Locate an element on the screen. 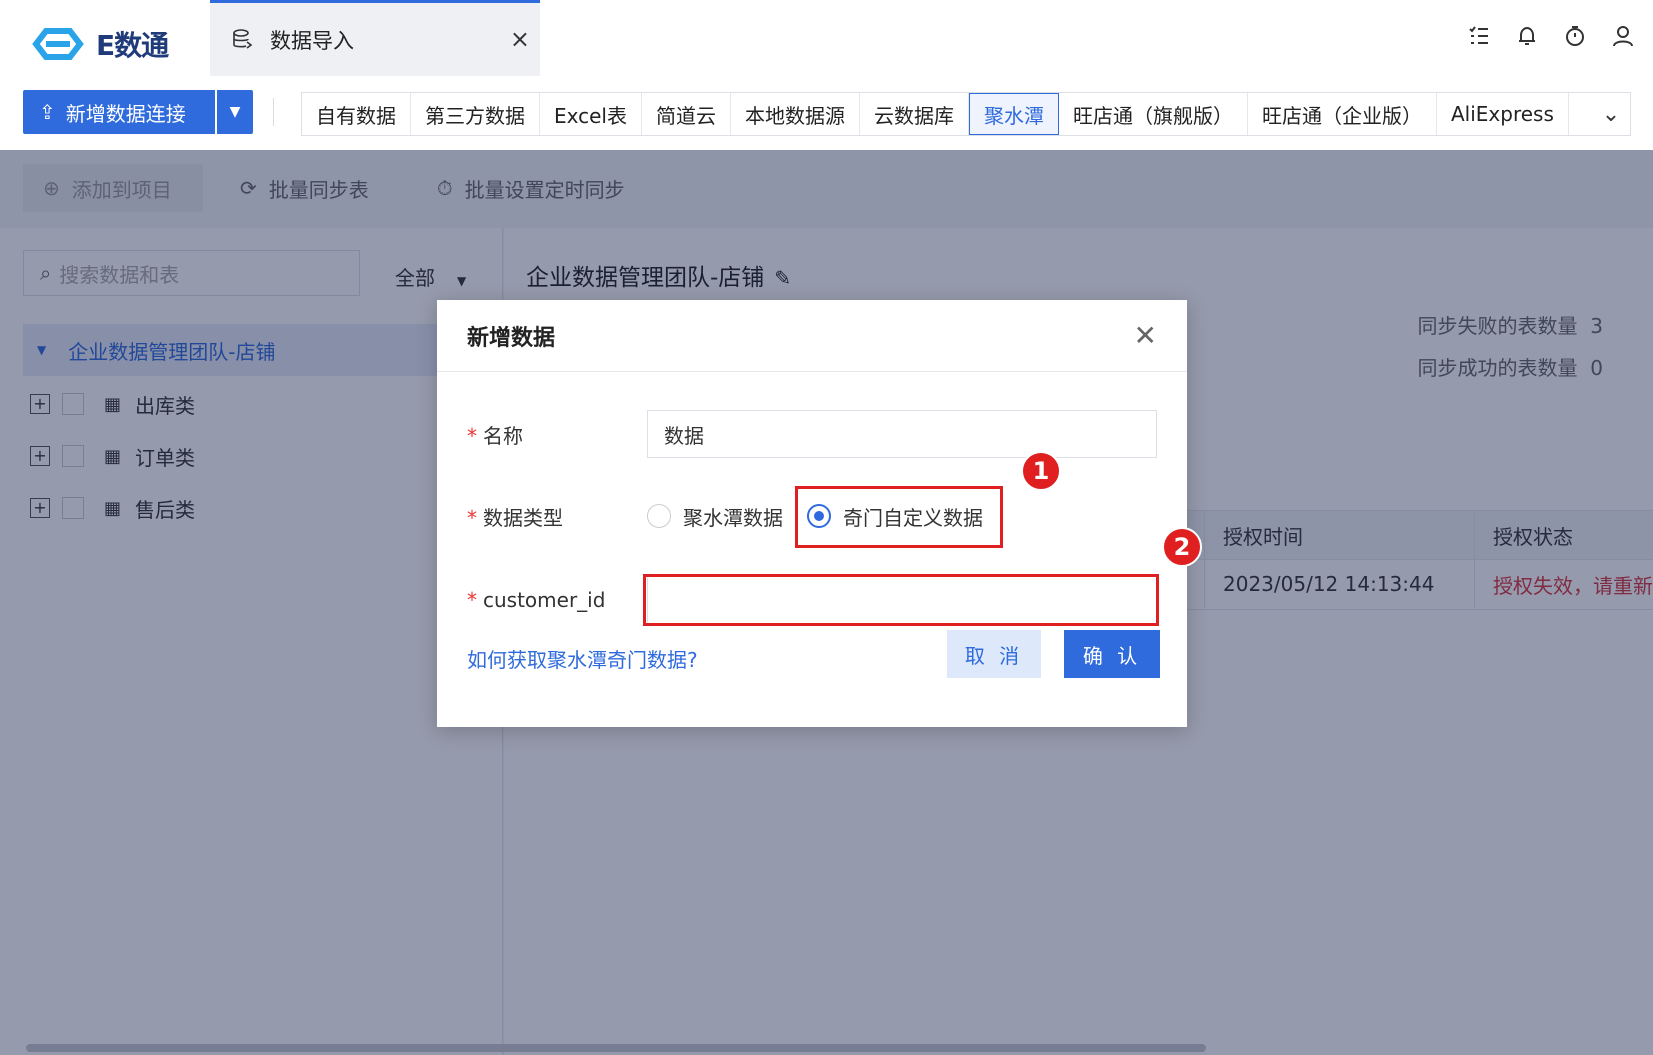 This screenshot has height=1055, width=1653. caret-down-icon: ▼ is located at coordinates (235, 112).